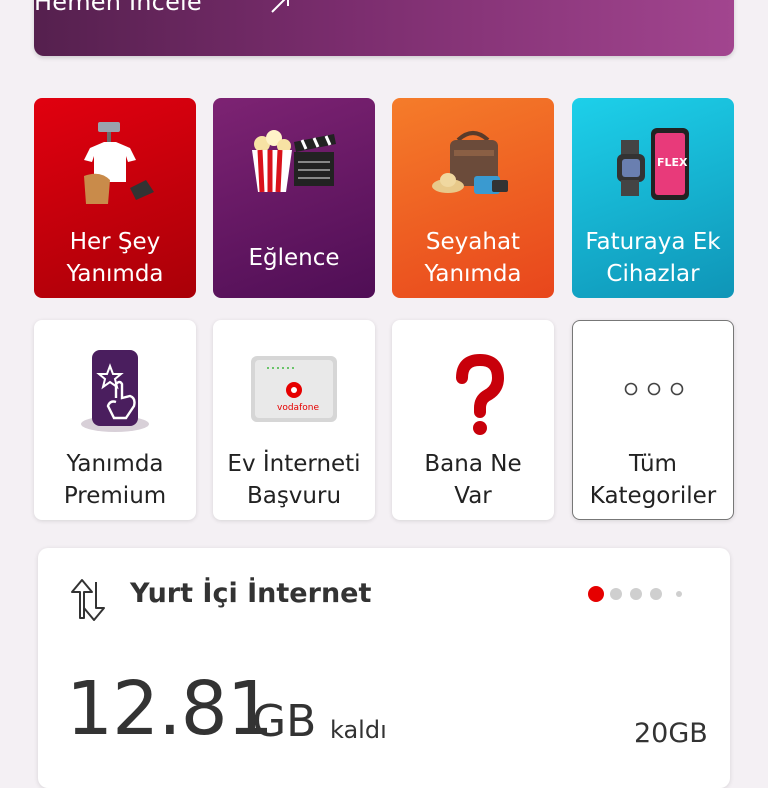 The height and width of the screenshot is (788, 768). What do you see at coordinates (118, 8) in the screenshot?
I see `banner-text: Hemen İncele` at bounding box center [118, 8].